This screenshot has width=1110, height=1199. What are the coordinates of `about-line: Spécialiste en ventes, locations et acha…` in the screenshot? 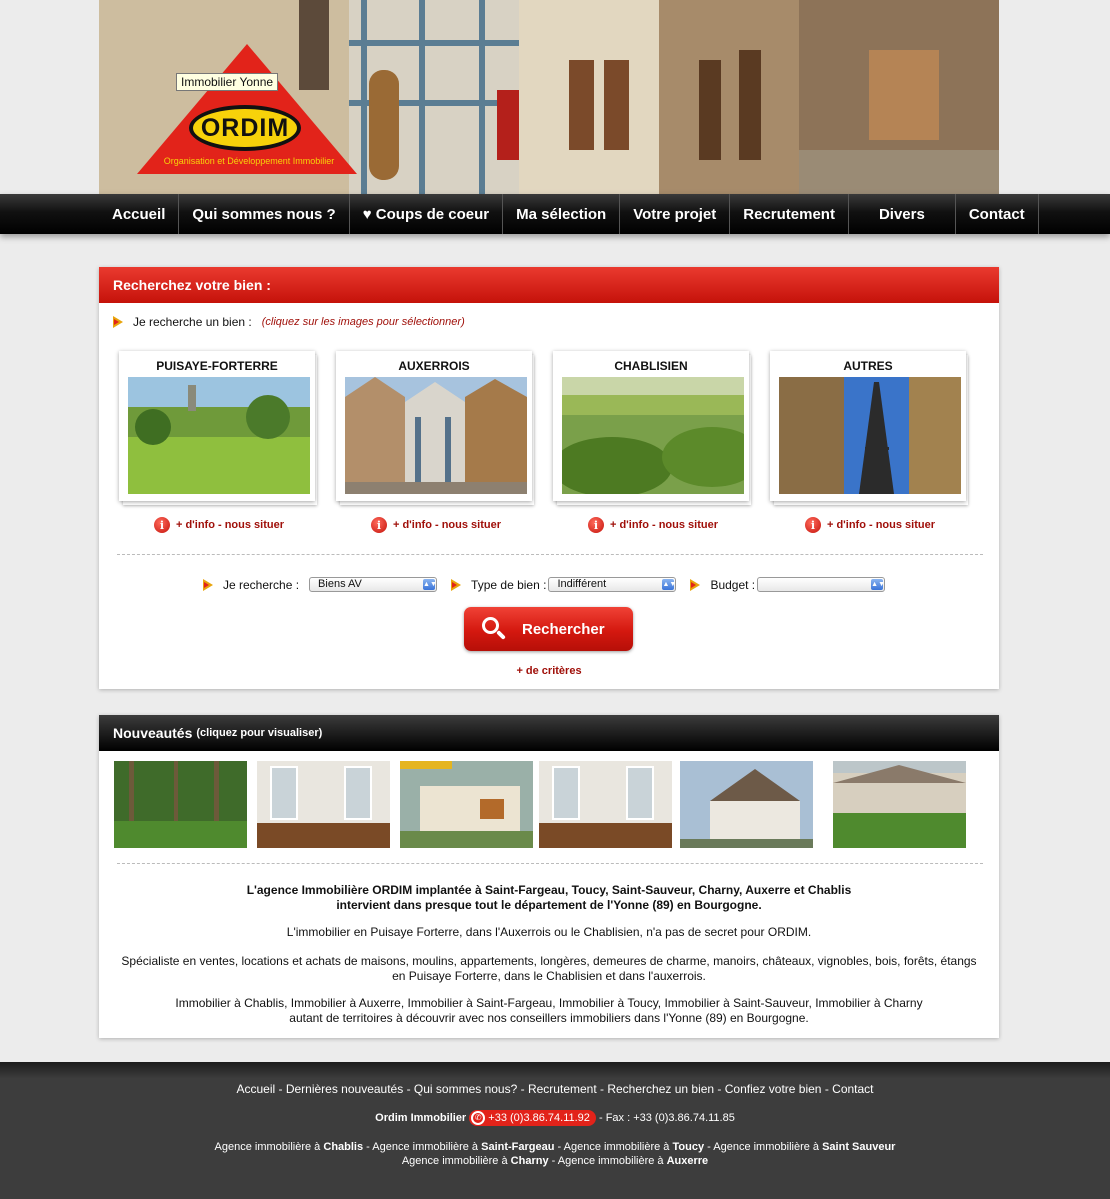 It's located at (549, 961).